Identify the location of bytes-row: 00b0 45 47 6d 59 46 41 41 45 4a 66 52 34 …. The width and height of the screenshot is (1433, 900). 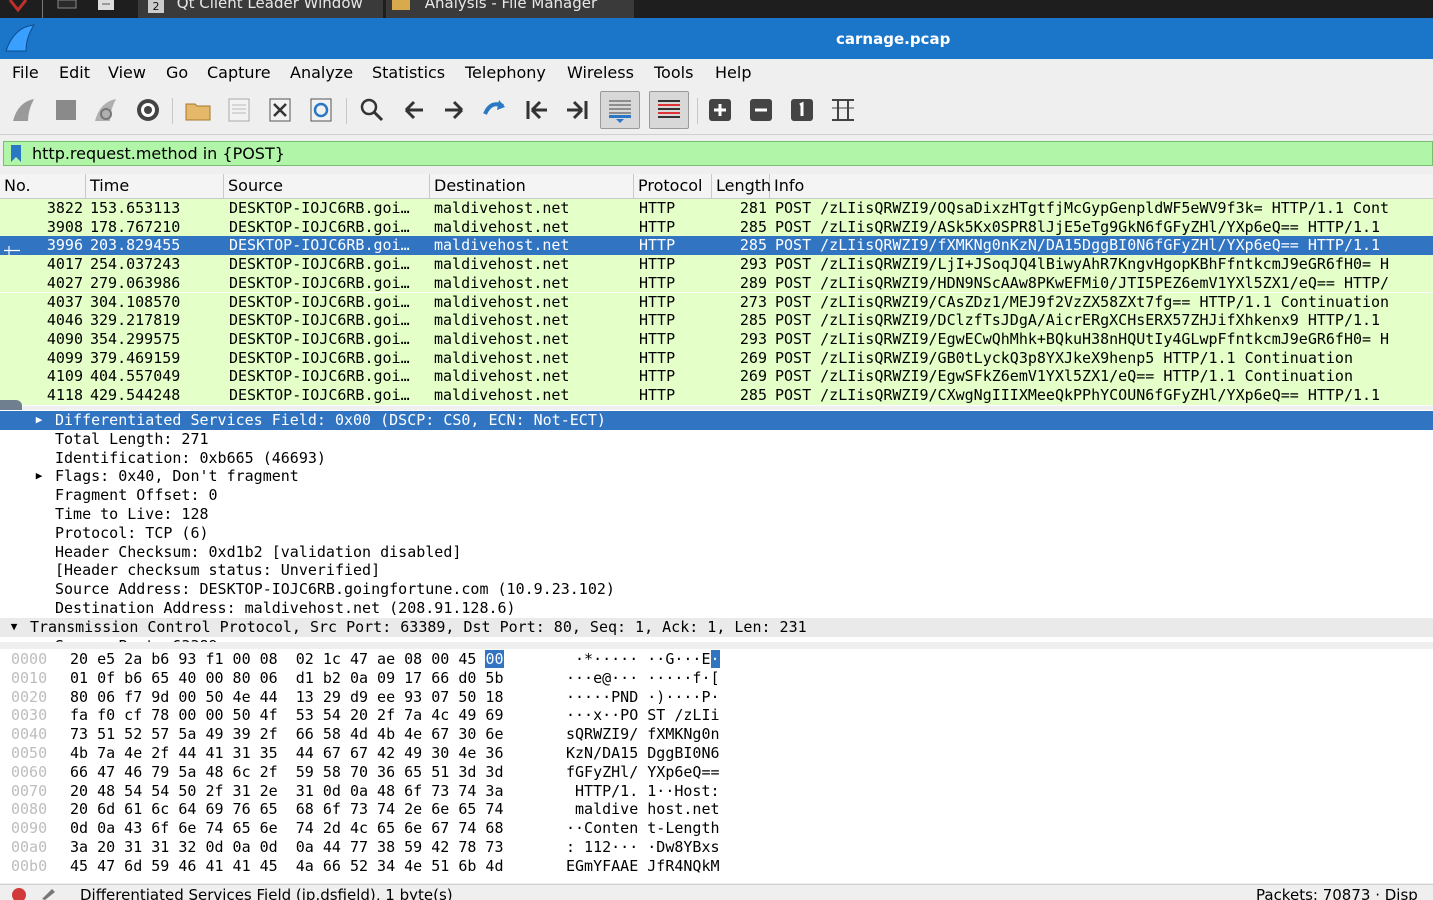
(716, 866).